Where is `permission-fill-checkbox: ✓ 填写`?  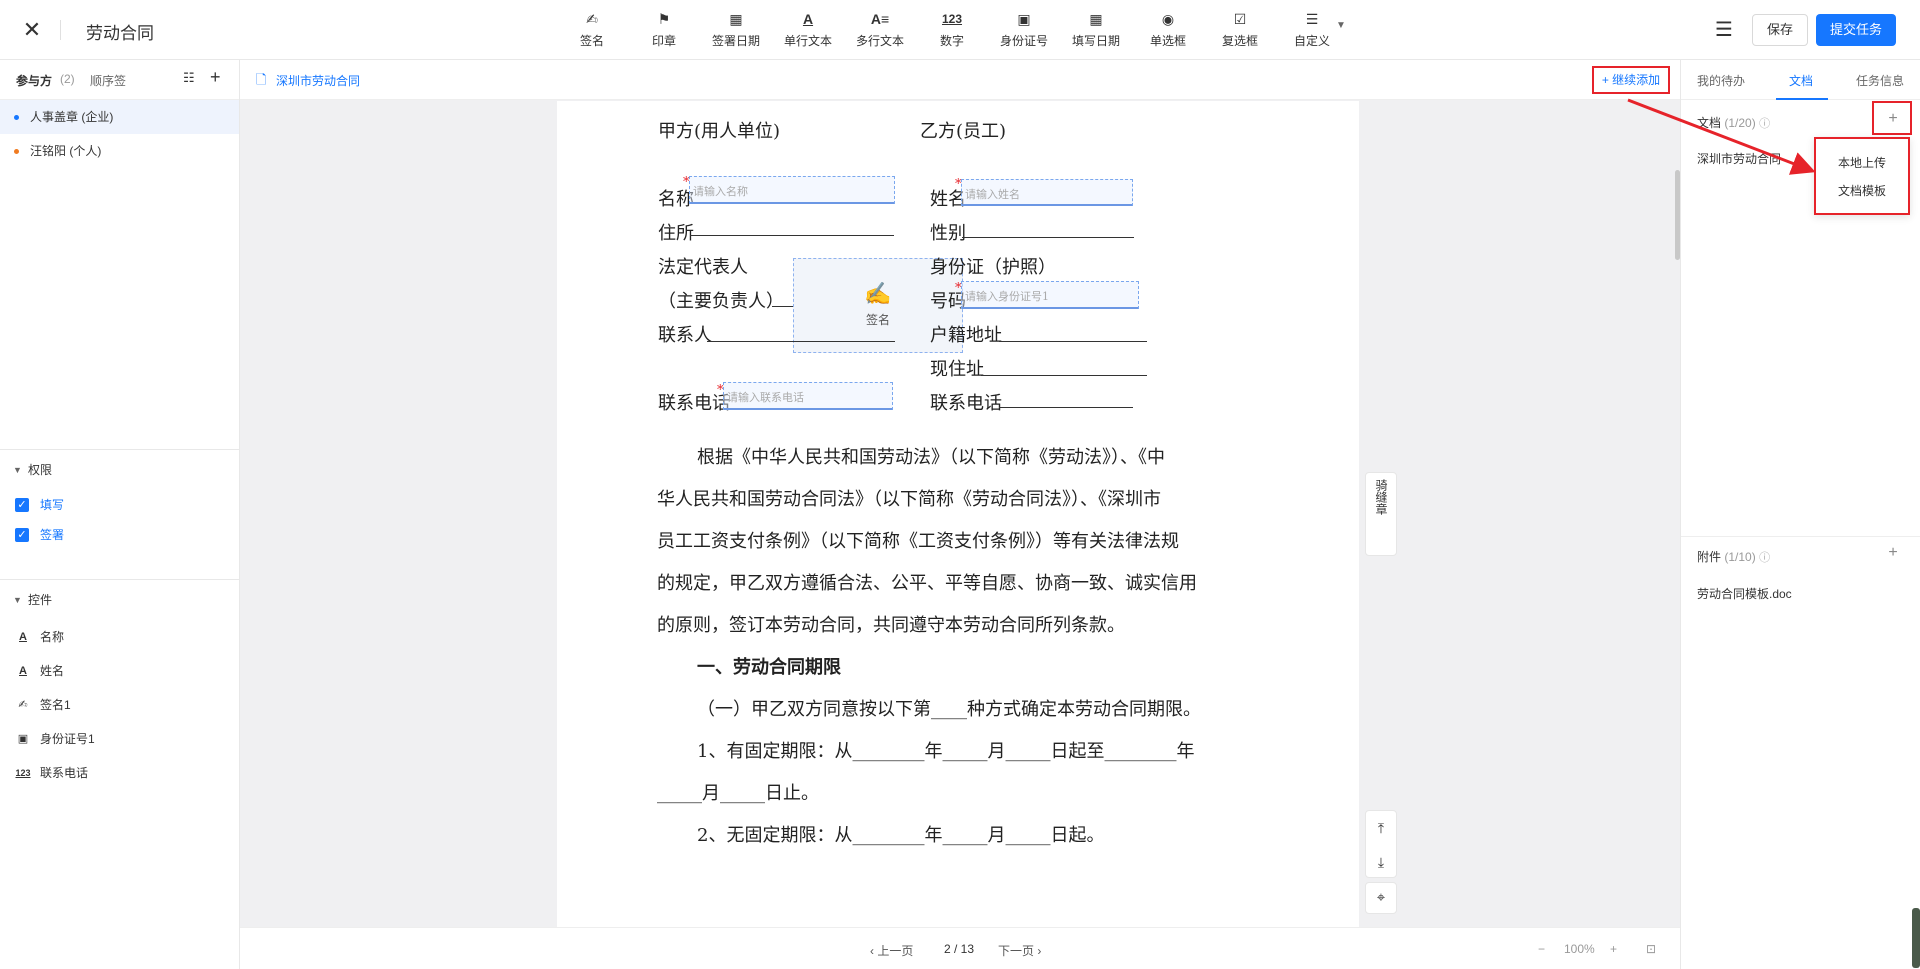
permission-fill-checkbox: ✓ 填写 is located at coordinates (119, 505).